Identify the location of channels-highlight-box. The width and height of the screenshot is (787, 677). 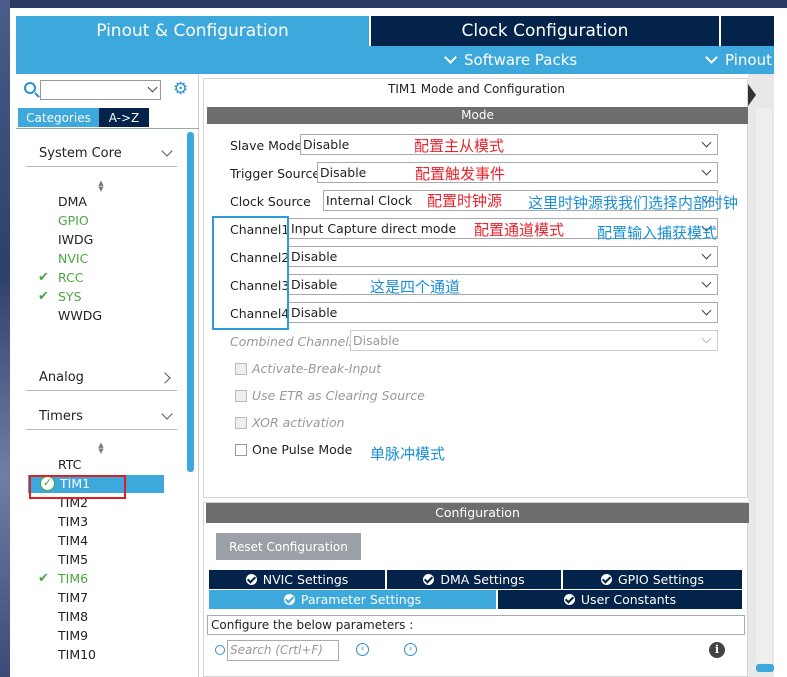
(250, 273).